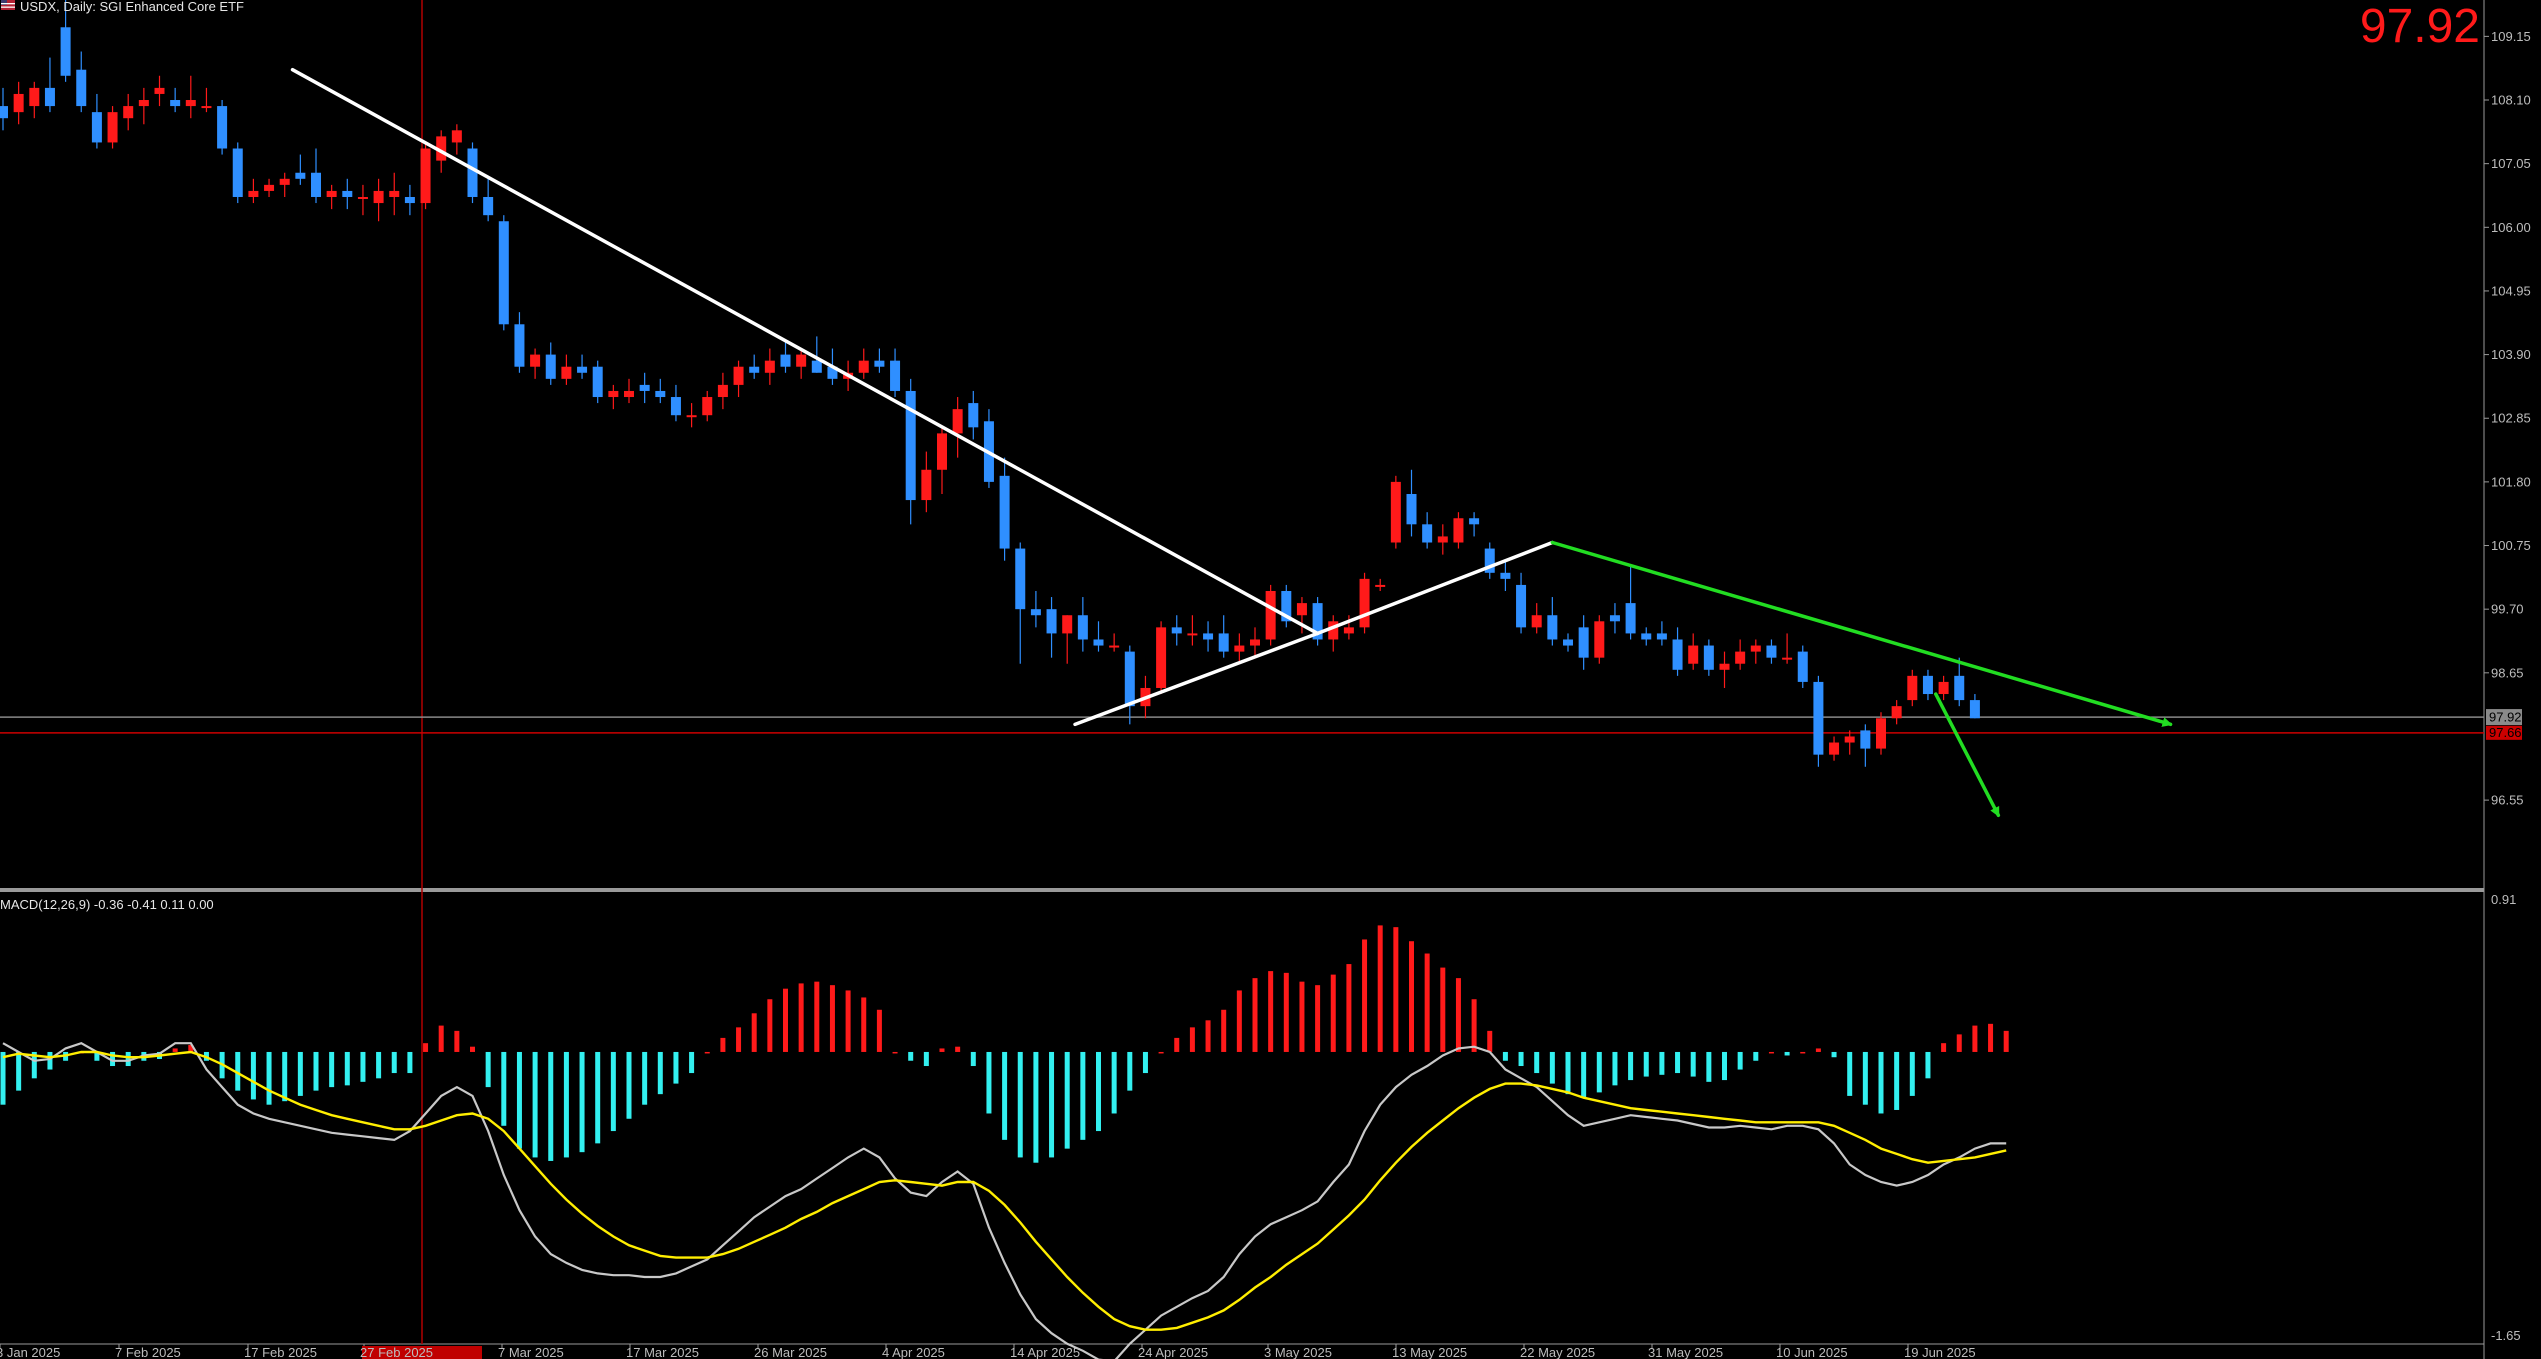 Image resolution: width=2541 pixels, height=1359 pixels. Describe the element at coordinates (2511, 227) in the screenshot. I see `price-tick-label: 106.00` at that location.